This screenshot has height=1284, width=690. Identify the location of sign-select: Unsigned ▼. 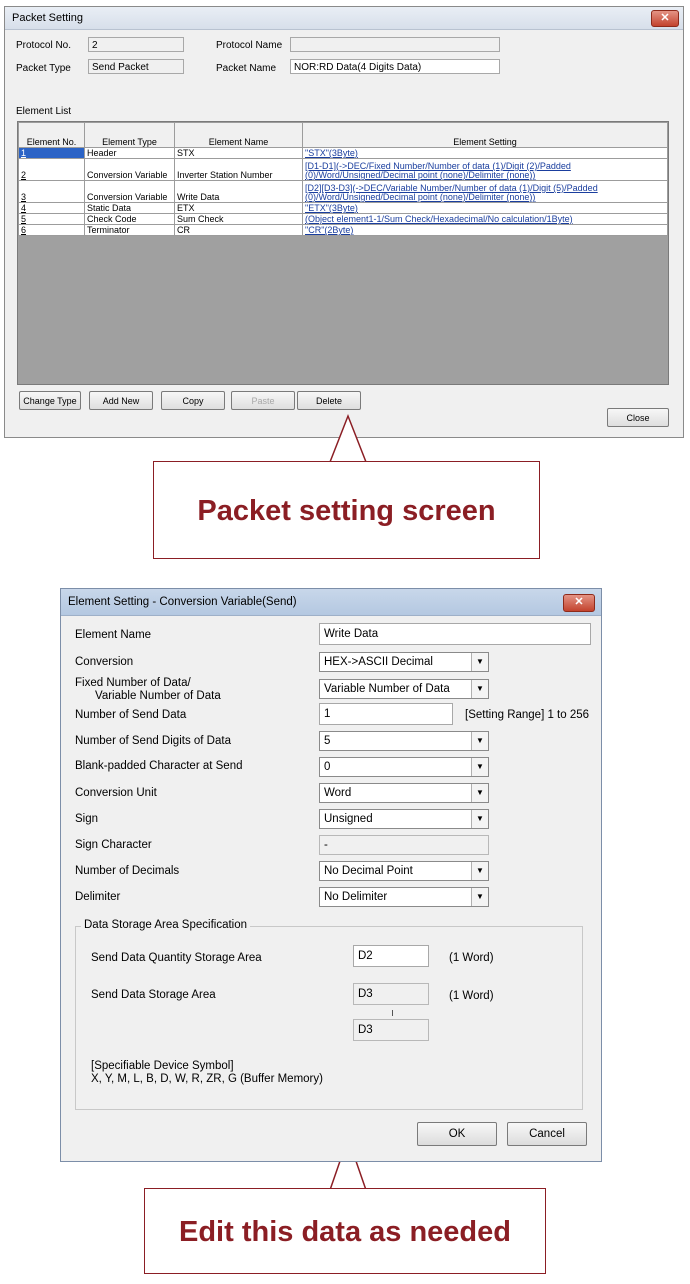
(404, 819).